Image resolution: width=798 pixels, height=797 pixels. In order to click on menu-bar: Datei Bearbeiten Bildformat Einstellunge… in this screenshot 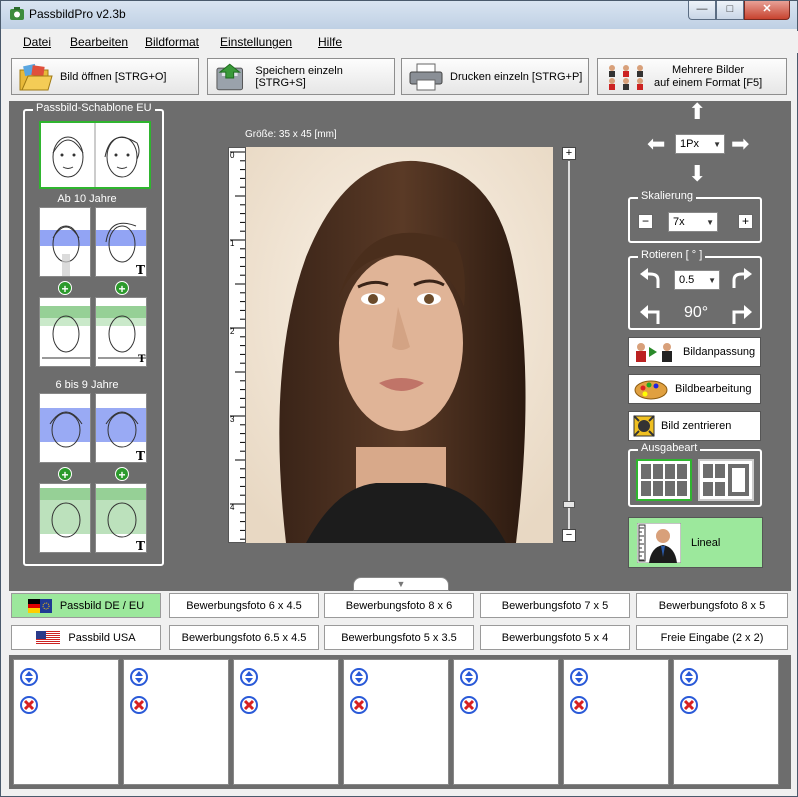, I will do `click(400, 42)`.